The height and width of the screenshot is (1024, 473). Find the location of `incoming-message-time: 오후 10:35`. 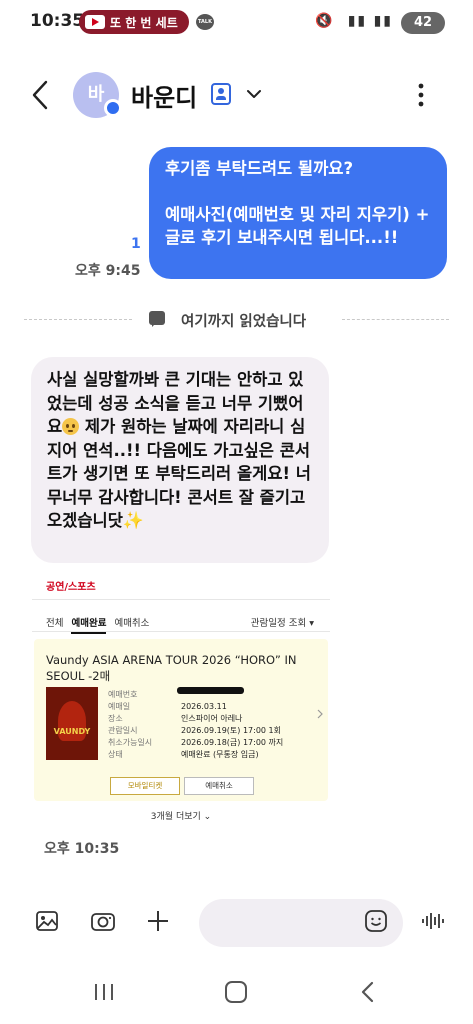

incoming-message-time: 오후 10:35 is located at coordinates (82, 849).